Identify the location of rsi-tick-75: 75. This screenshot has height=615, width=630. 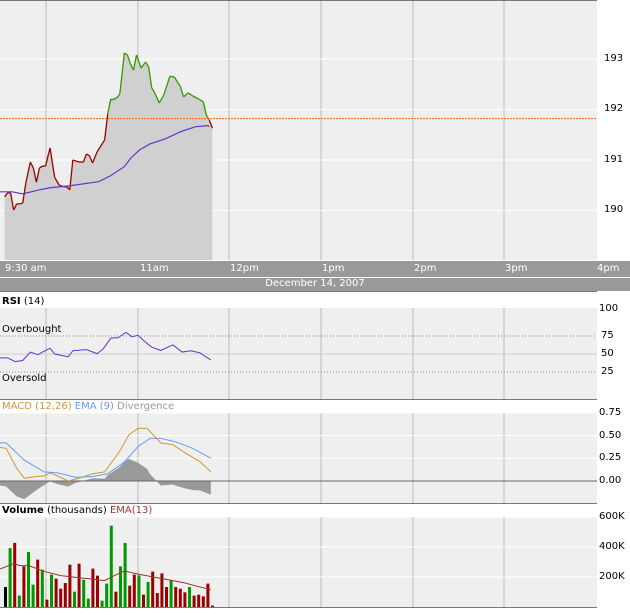
(607, 335).